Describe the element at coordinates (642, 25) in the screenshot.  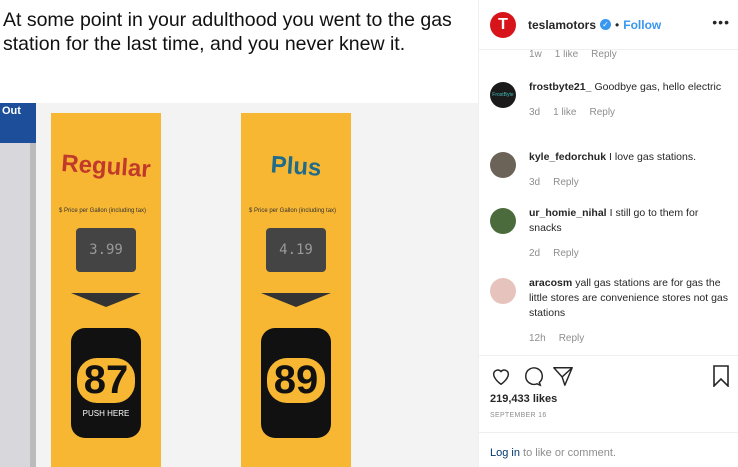
I see `follow-button: Follow` at that location.